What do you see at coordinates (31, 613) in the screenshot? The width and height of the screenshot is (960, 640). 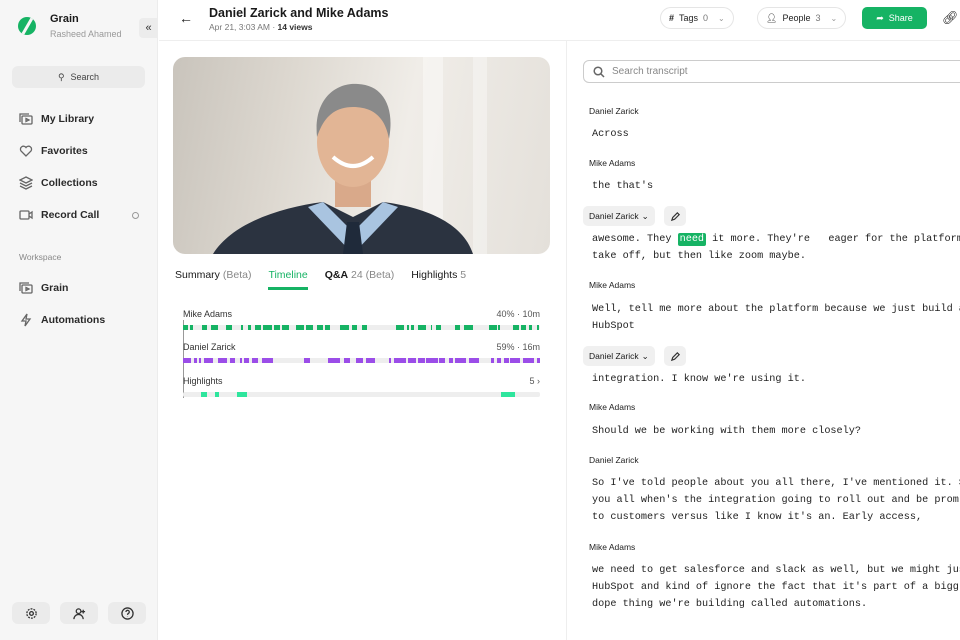 I see `settings-button` at bounding box center [31, 613].